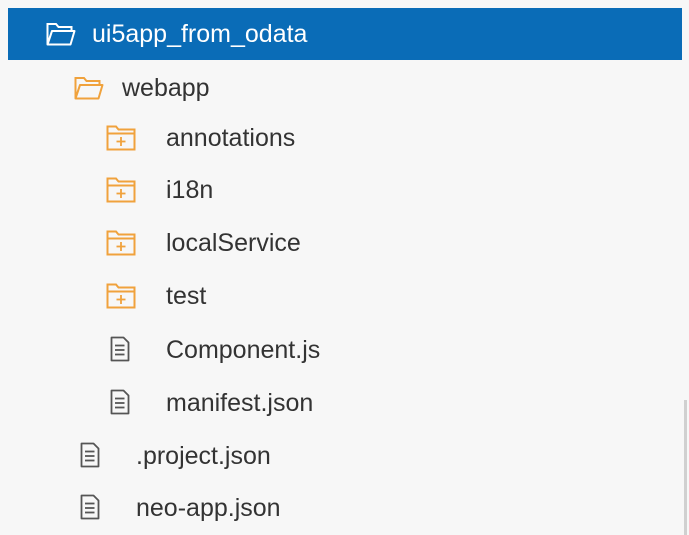  I want to click on tree-item-label: ui5app_from_odata, so click(200, 34).